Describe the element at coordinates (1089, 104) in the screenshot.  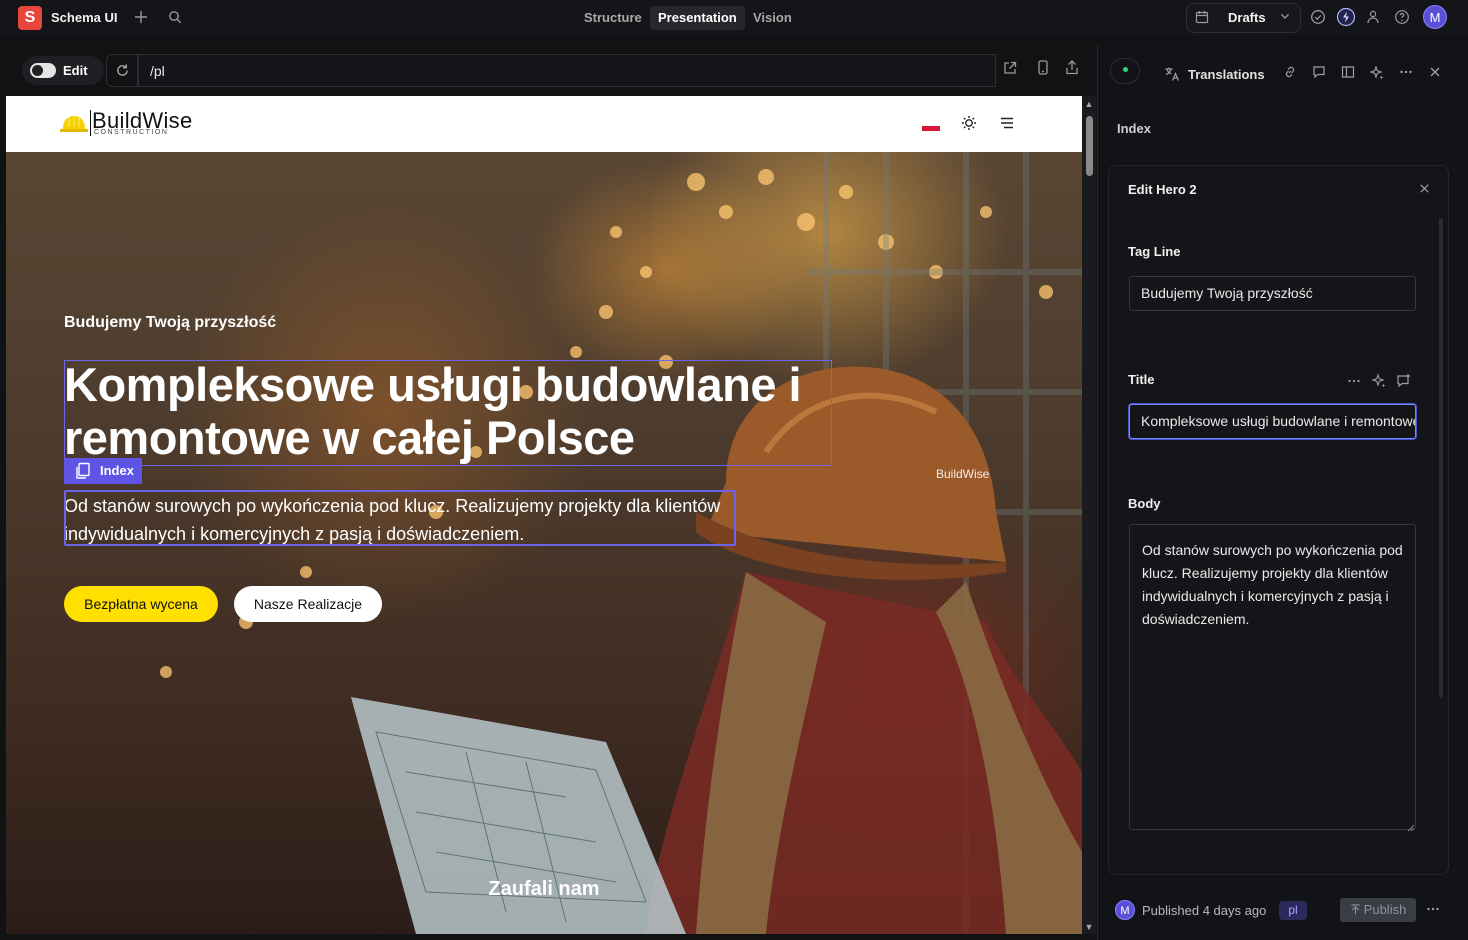
I see `scroll-up-icon: ▲` at that location.